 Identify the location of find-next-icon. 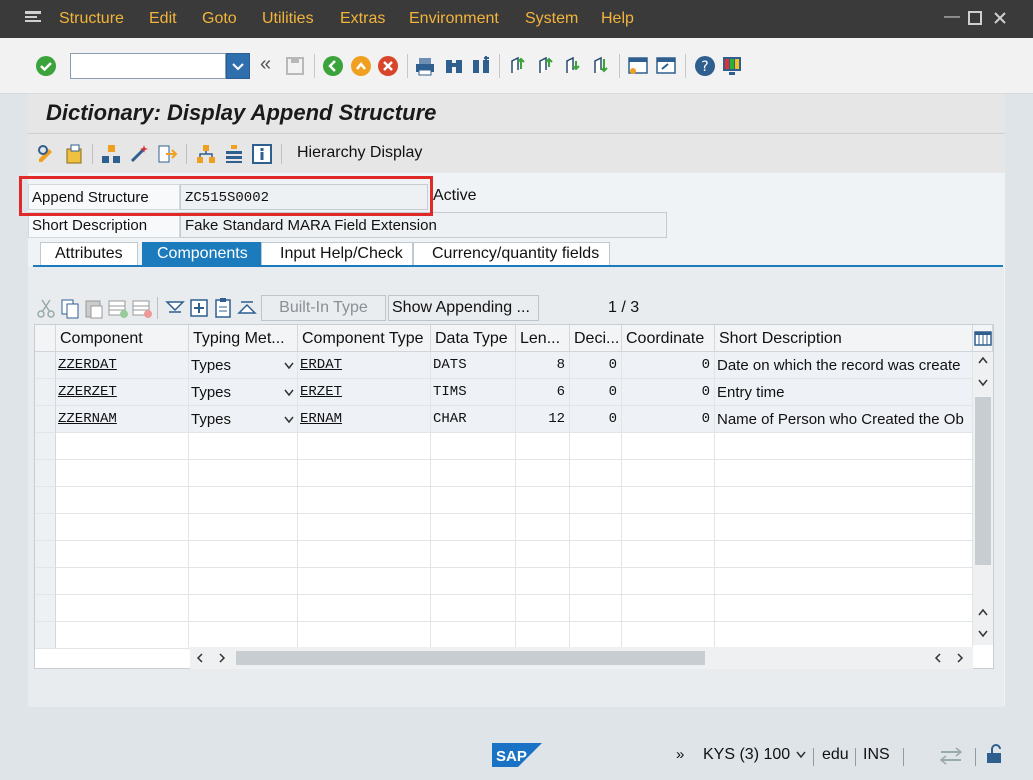
(481, 66).